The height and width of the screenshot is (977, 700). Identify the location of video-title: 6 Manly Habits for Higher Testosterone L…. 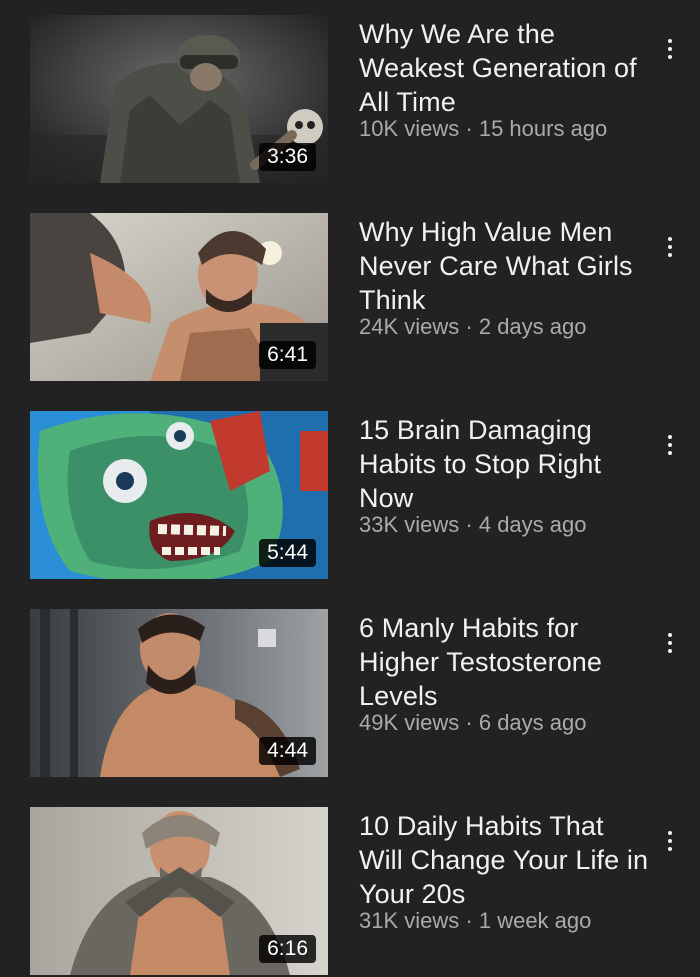
(504, 662).